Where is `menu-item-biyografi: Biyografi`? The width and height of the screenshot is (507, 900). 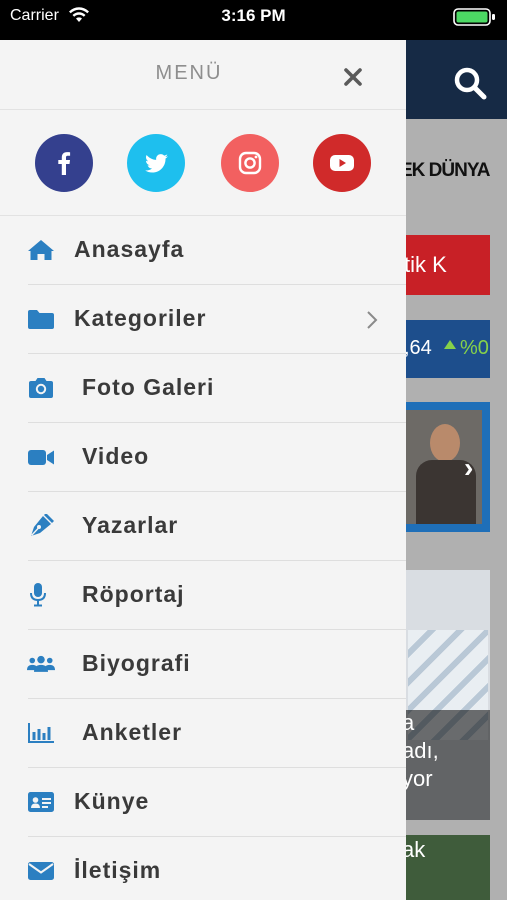 menu-item-biyografi: Biyografi is located at coordinates (203, 664).